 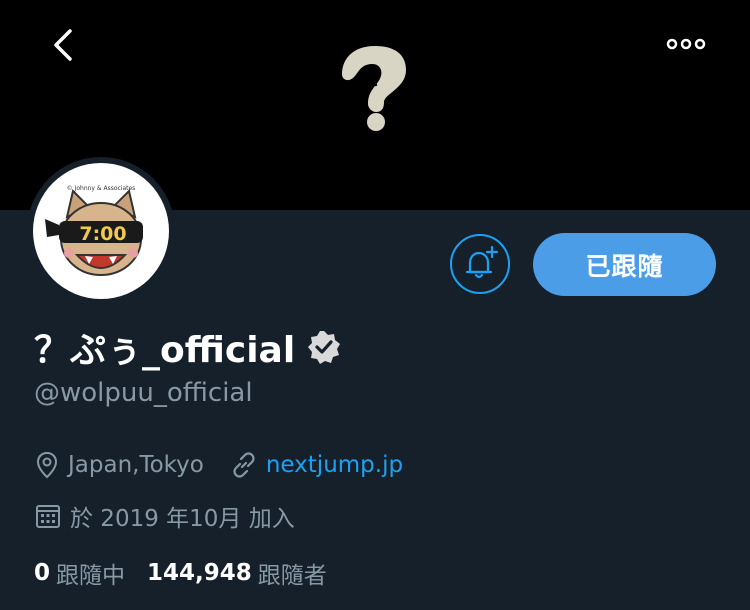 What do you see at coordinates (102, 234) in the screenshot?
I see `avatar-clock-text: 7:00` at bounding box center [102, 234].